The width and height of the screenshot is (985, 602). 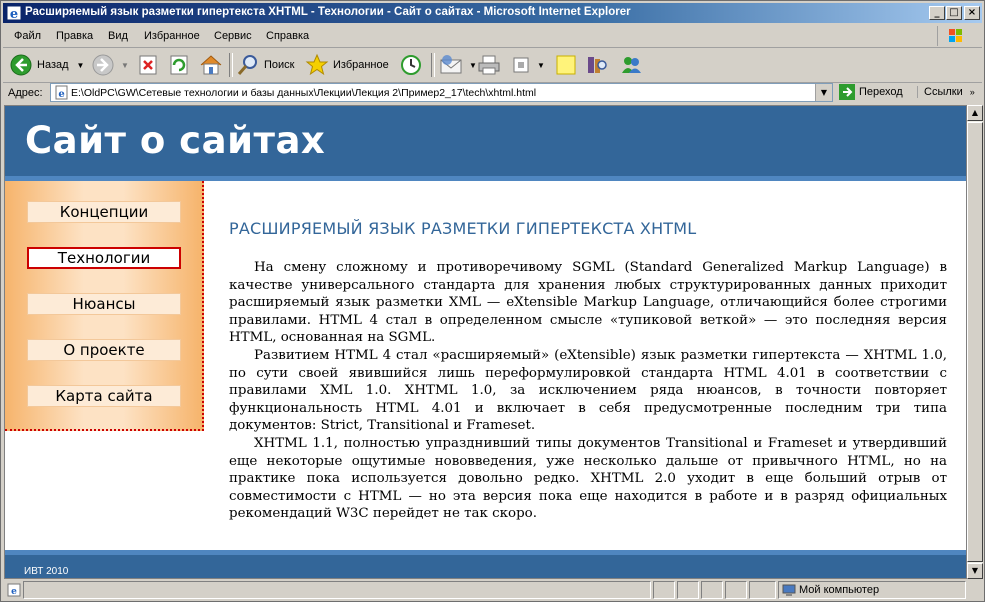 What do you see at coordinates (104, 258) in the screenshot?
I see `nav-technologies: Технологии` at bounding box center [104, 258].